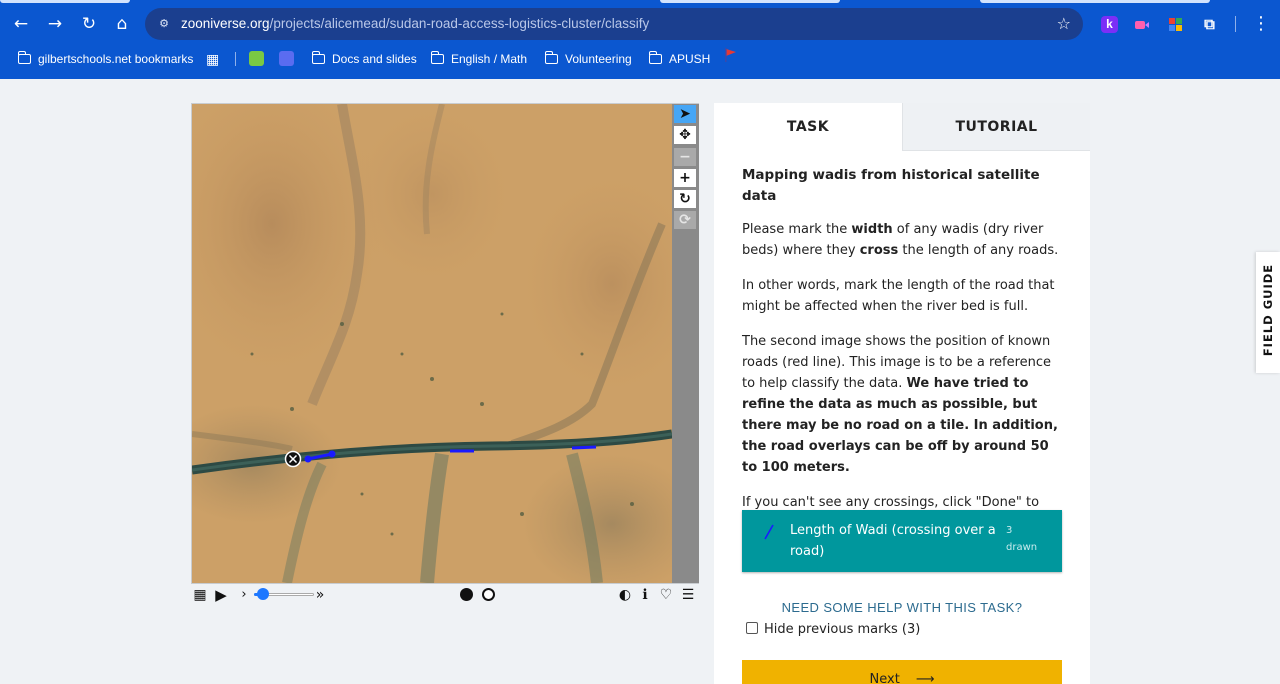  Describe the element at coordinates (488, 594) in the screenshot. I see `frame-dot` at that location.